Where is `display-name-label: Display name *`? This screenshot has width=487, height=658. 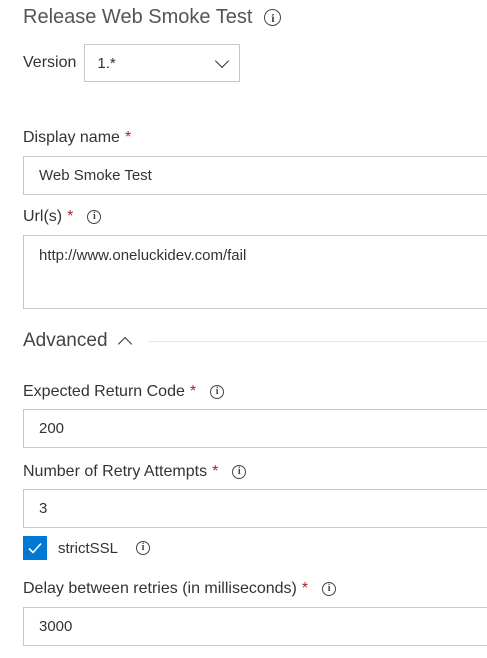
display-name-label: Display name * is located at coordinates (77, 138).